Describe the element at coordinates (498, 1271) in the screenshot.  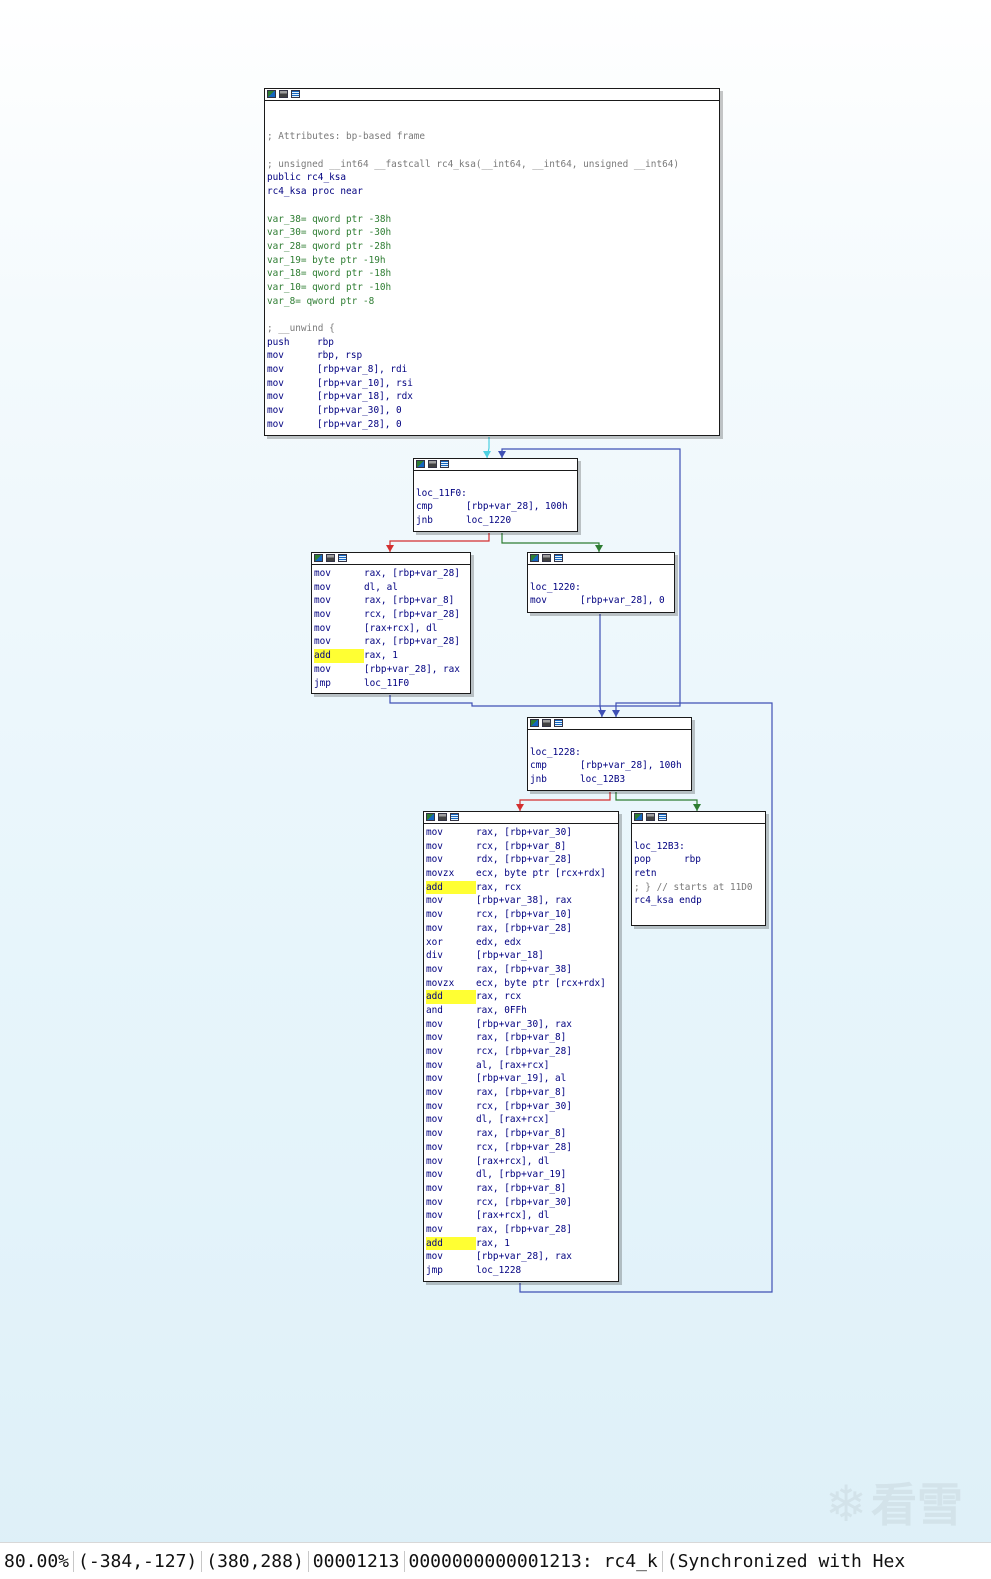
I see `operands: loc_1228` at that location.